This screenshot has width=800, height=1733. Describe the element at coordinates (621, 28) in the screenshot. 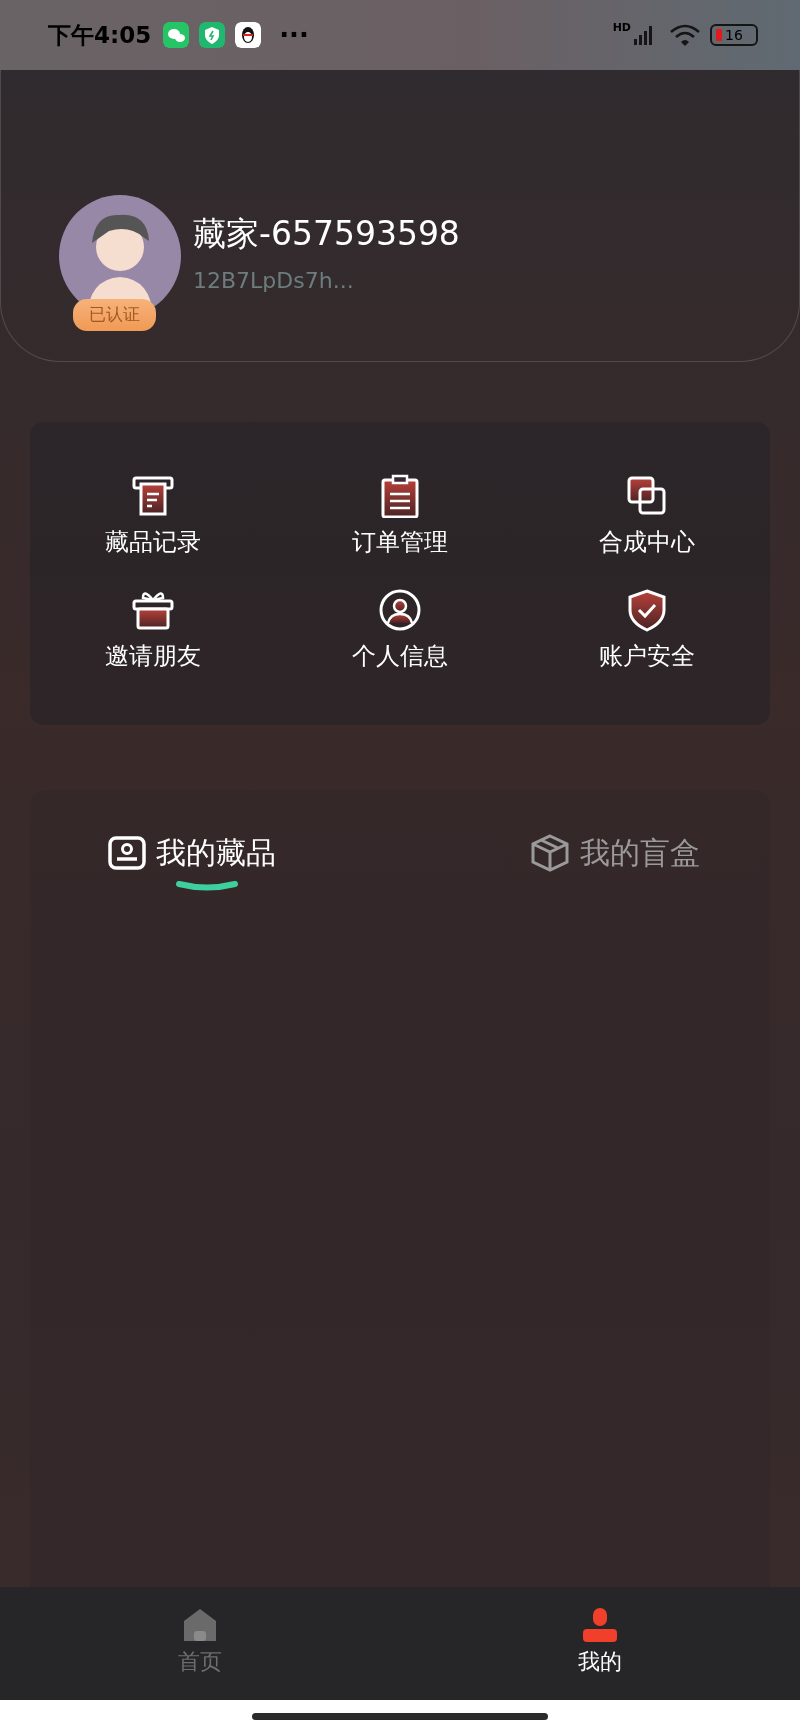

I see `network-label: HD` at that location.